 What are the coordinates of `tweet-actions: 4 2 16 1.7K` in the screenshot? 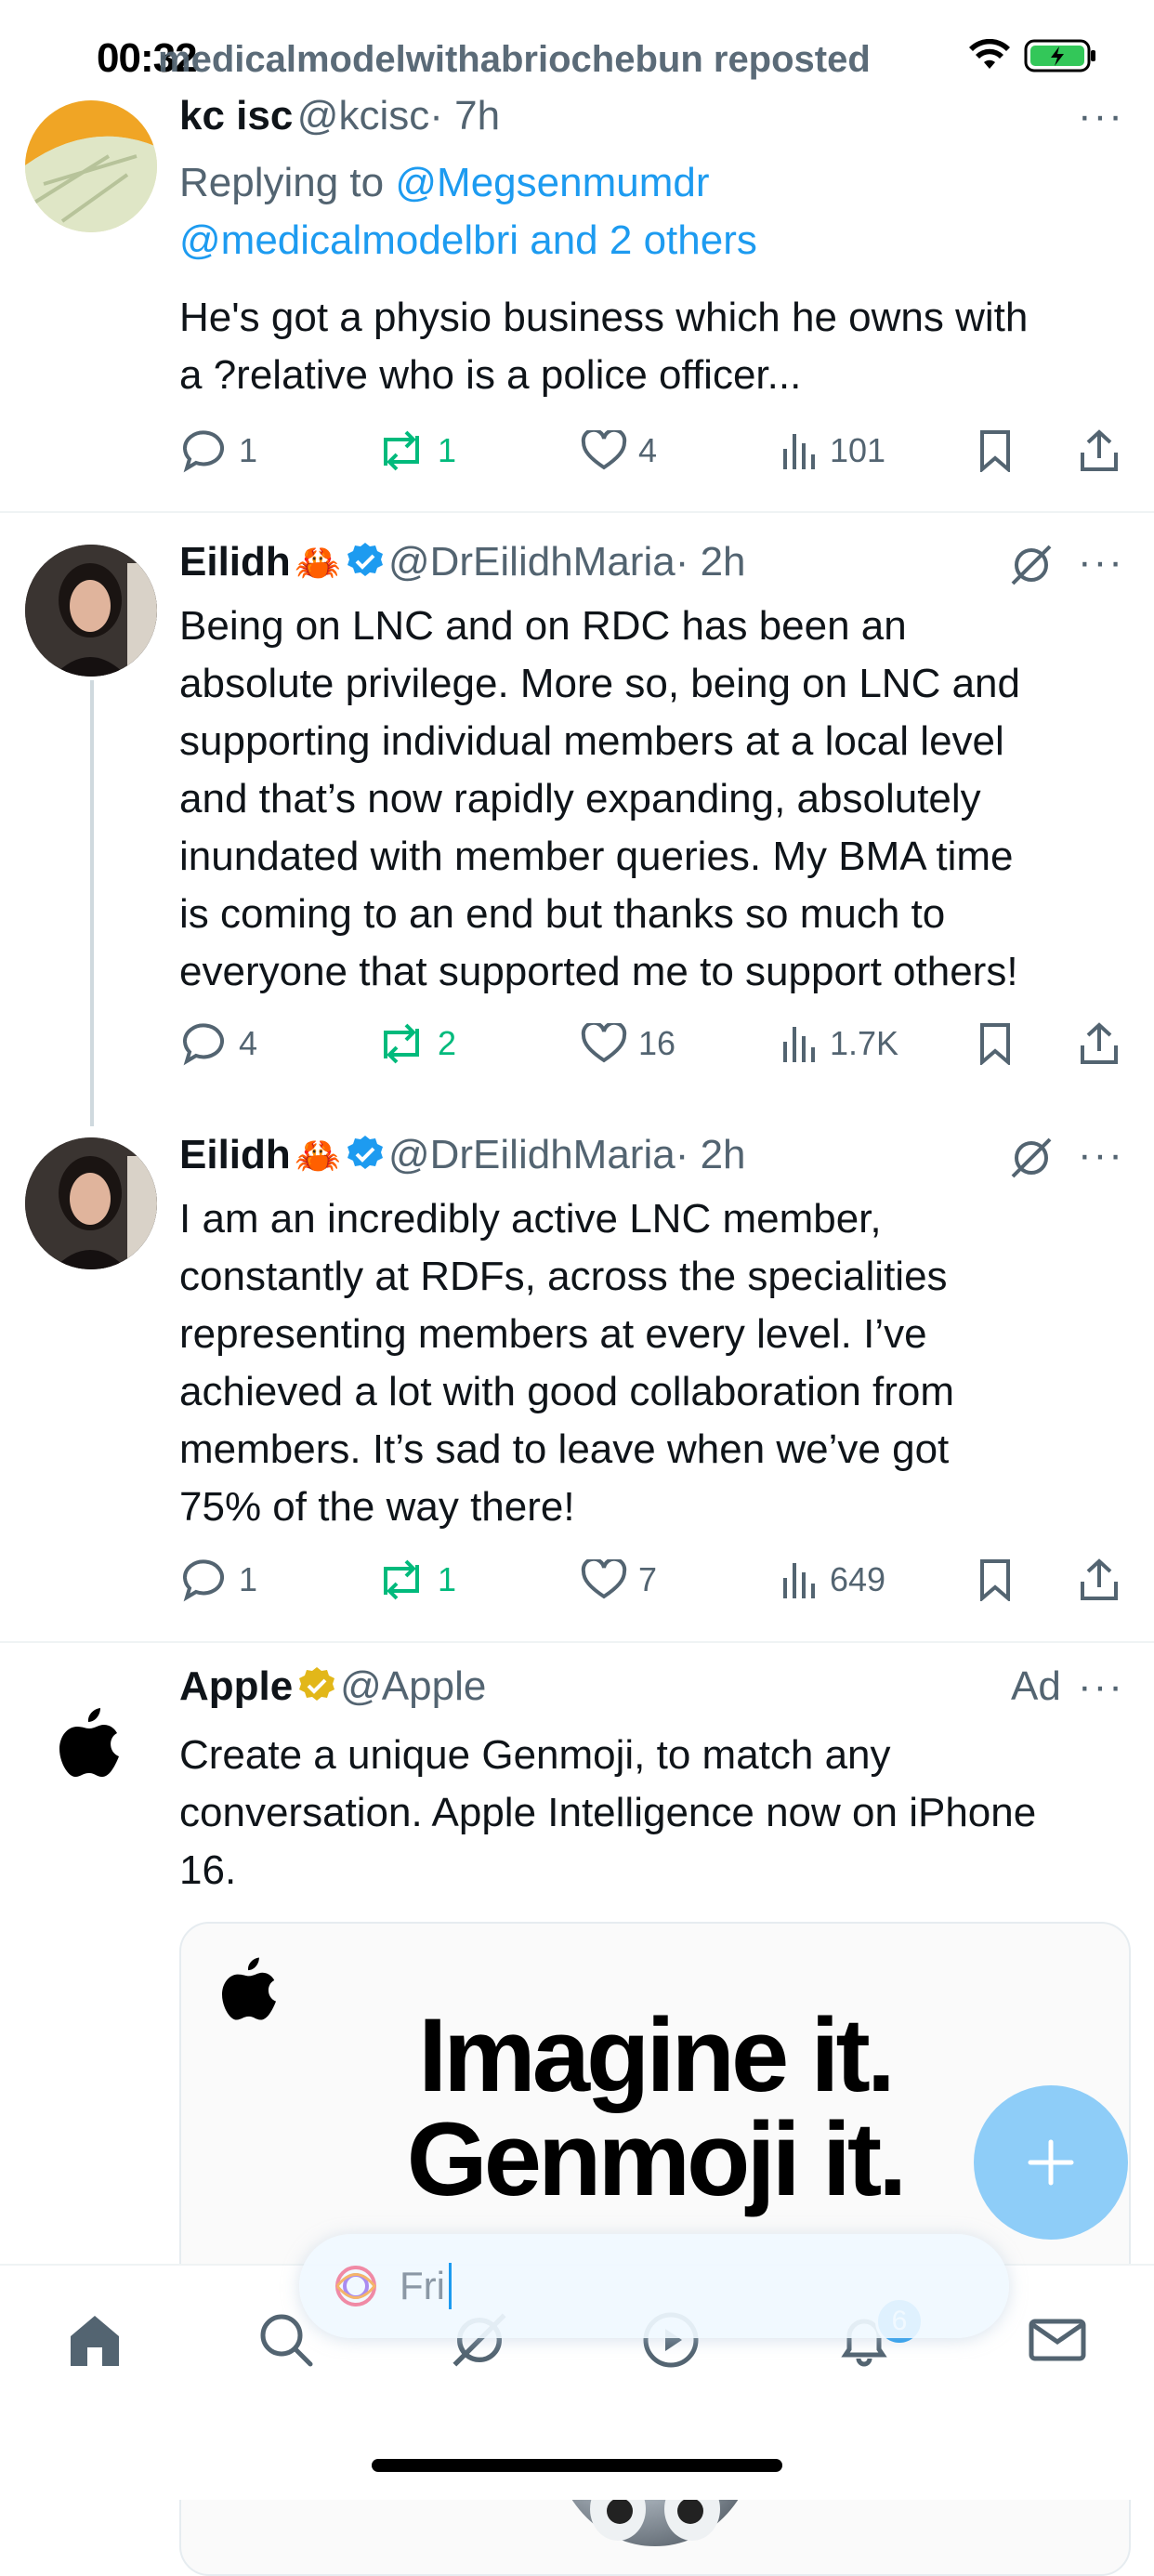 It's located at (653, 1043).